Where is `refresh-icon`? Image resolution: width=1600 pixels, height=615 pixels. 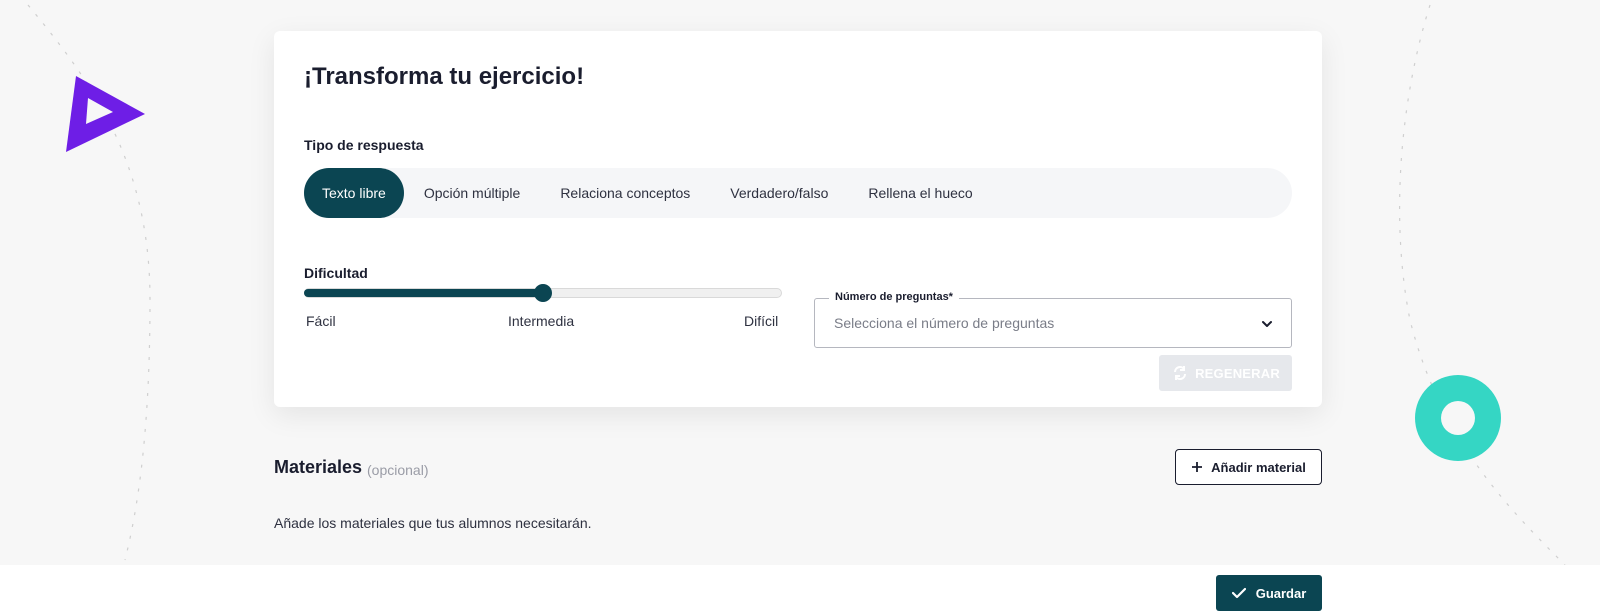 refresh-icon is located at coordinates (1180, 373).